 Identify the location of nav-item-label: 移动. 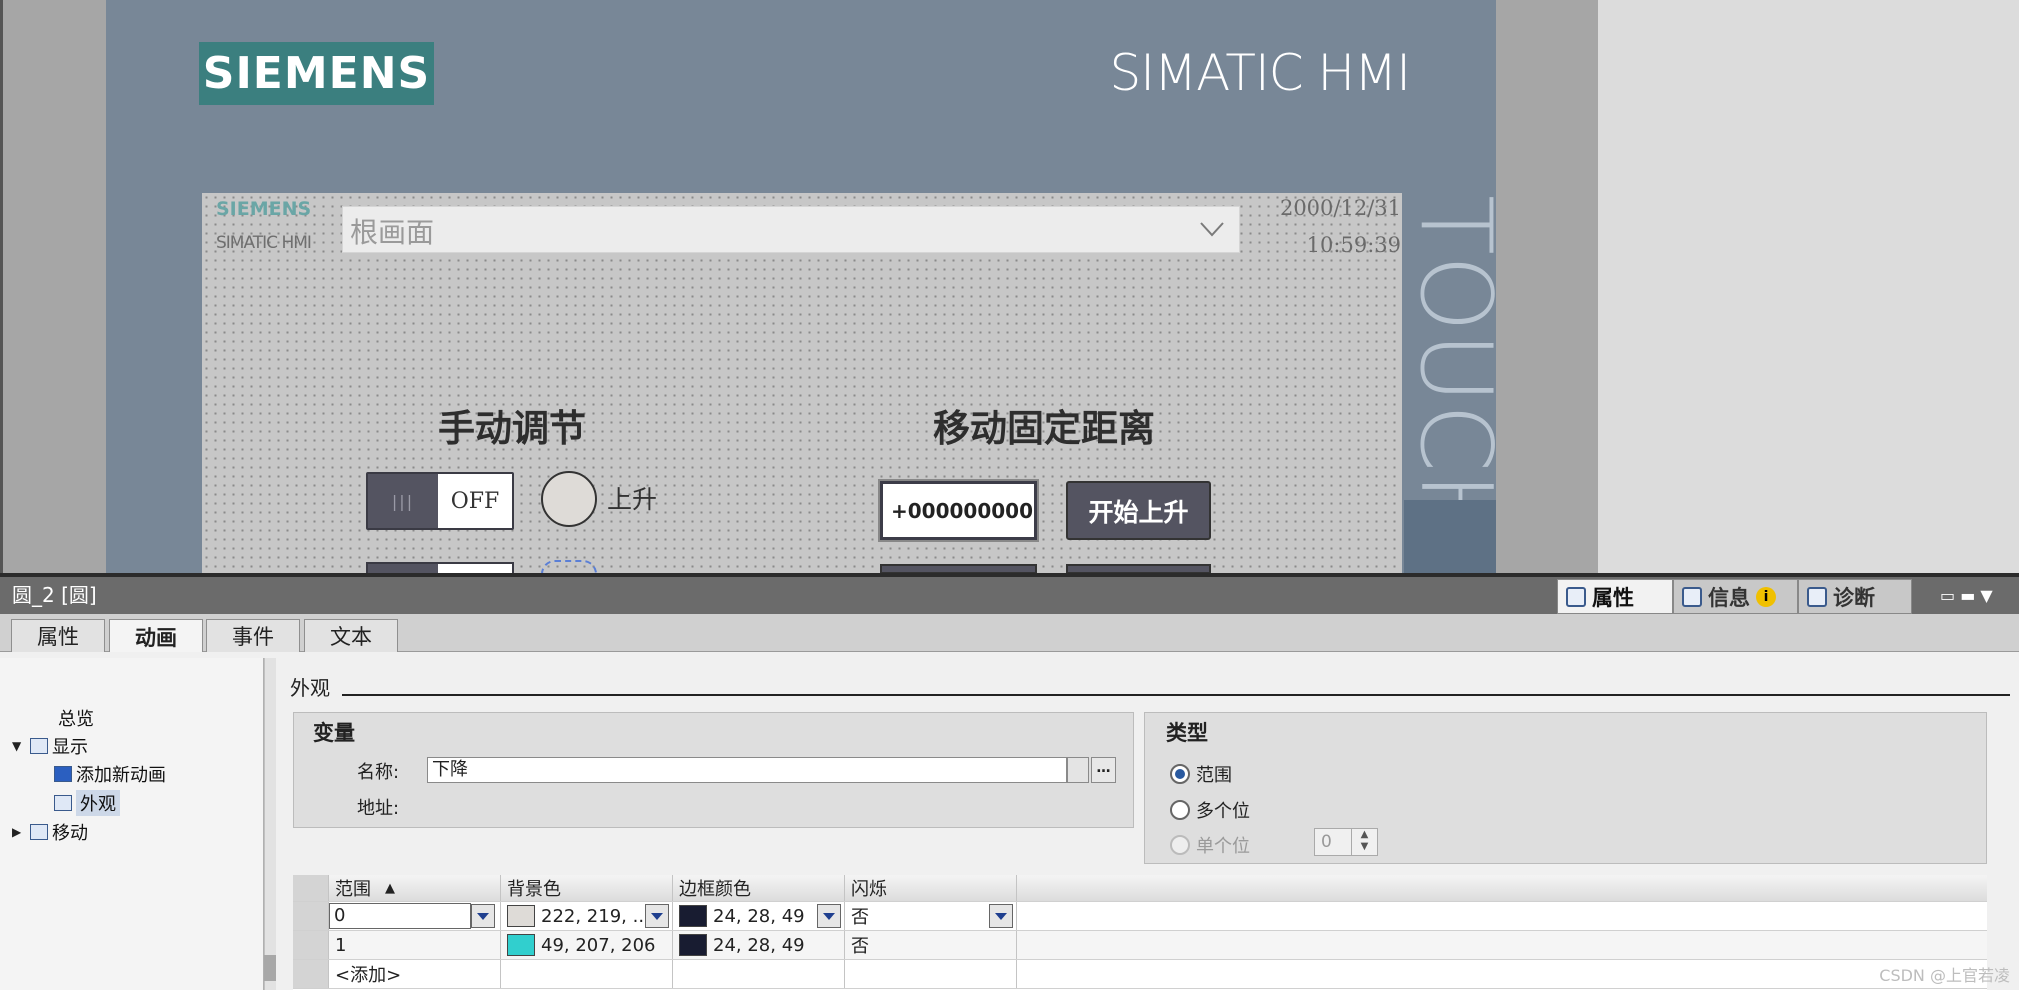
(70, 833).